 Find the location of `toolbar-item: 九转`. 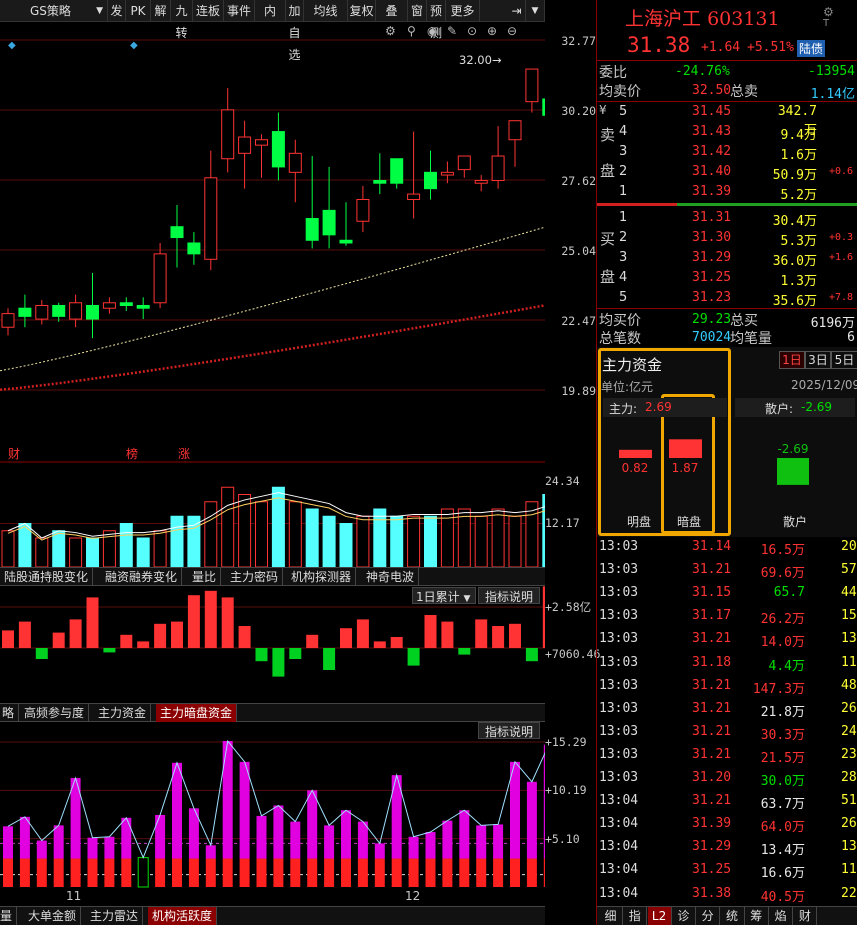

toolbar-item: 九转 is located at coordinates (182, 20).